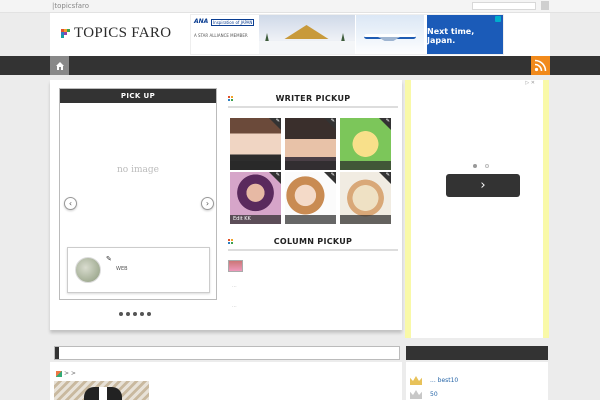 The height and width of the screenshot is (400, 600). I want to click on slider-next-button: ›, so click(207, 203).